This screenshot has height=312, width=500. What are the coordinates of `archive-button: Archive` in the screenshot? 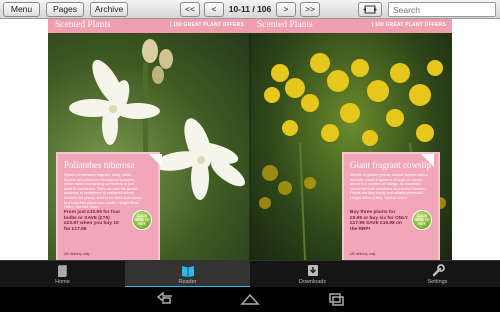 It's located at (109, 9).